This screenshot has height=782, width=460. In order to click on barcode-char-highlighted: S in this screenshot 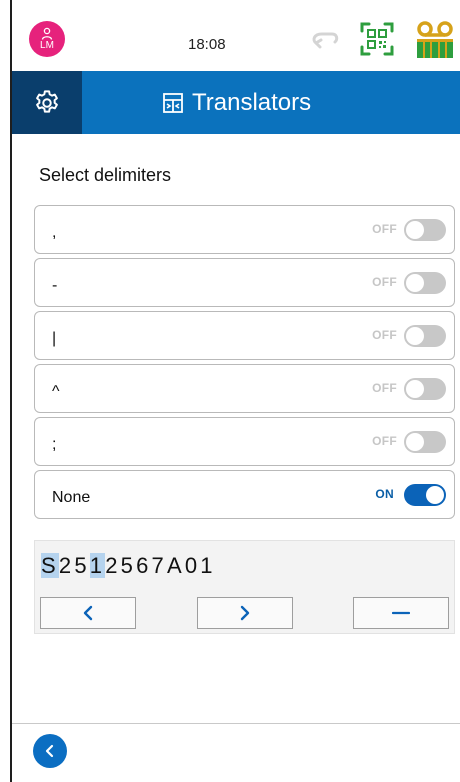, I will do `click(50, 565)`.